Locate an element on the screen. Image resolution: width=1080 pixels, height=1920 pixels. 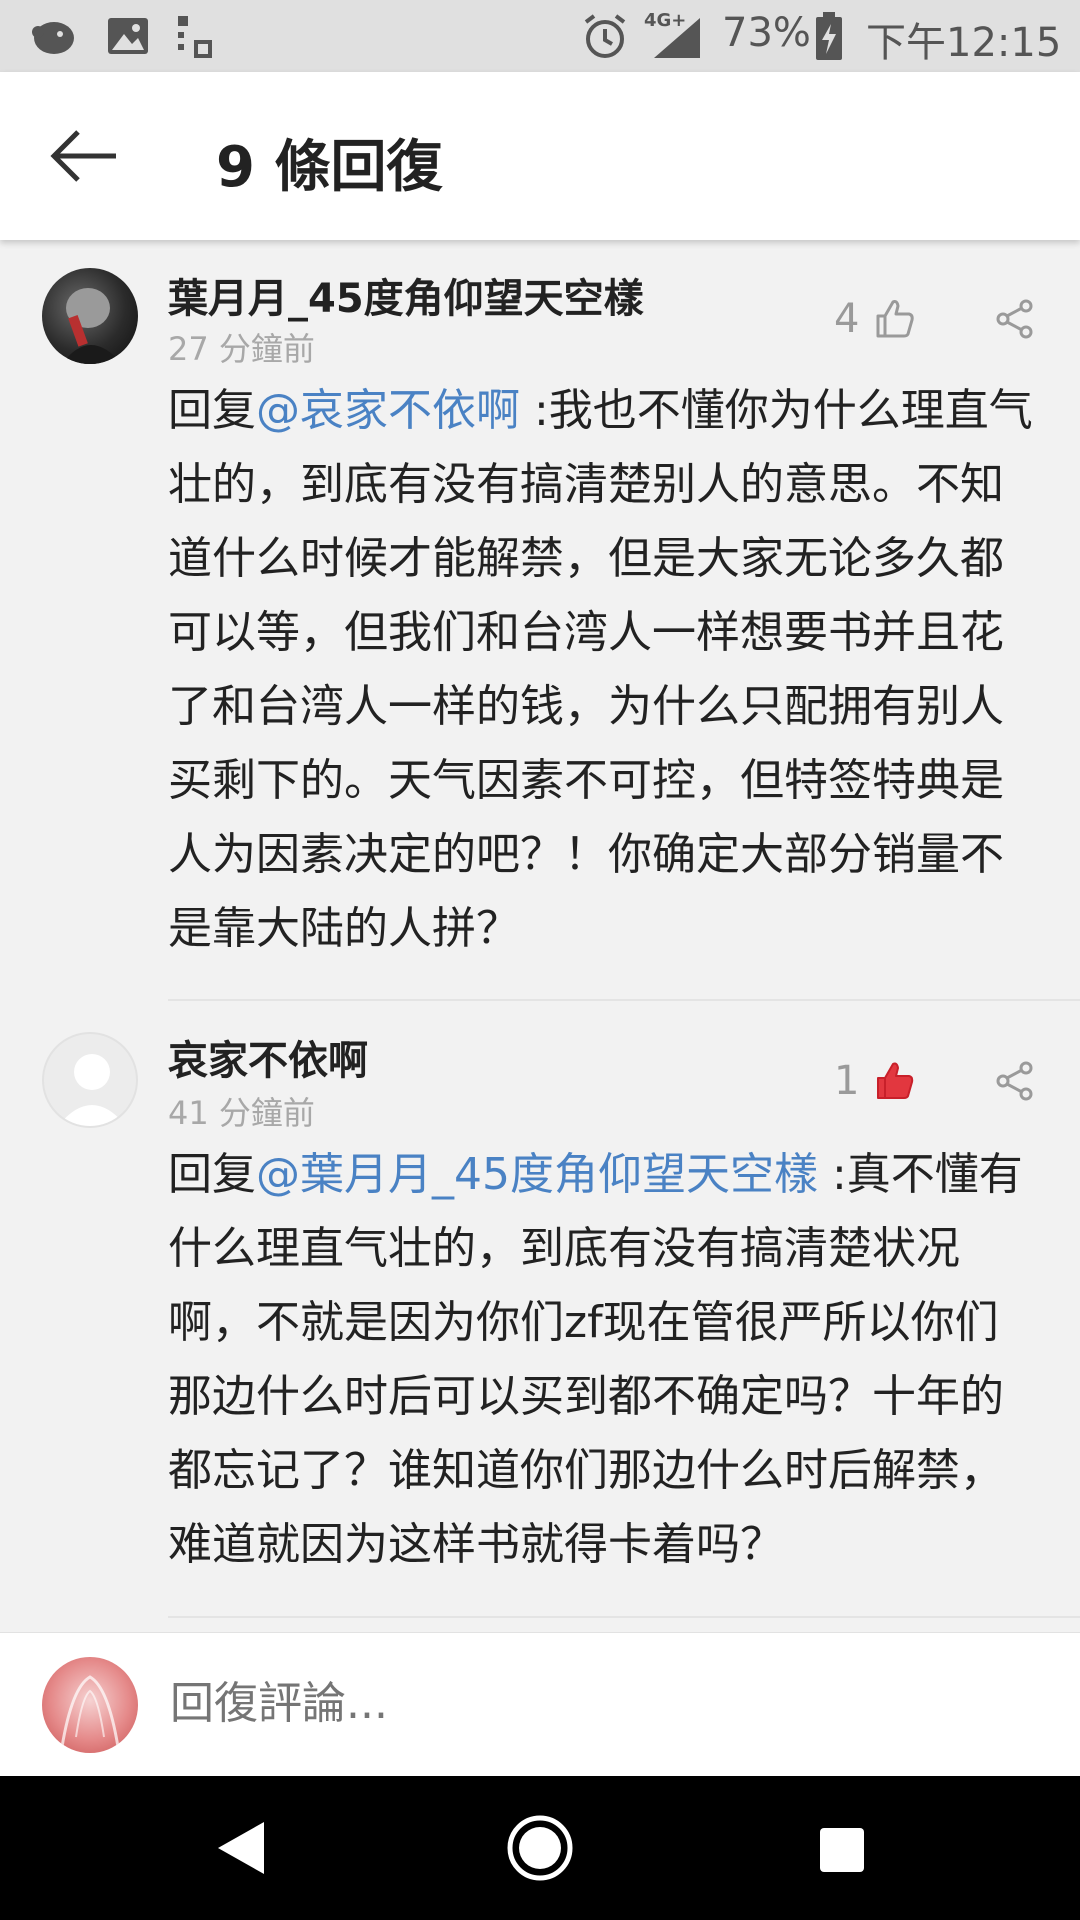
notification-app-icon is located at coordinates (53, 38).